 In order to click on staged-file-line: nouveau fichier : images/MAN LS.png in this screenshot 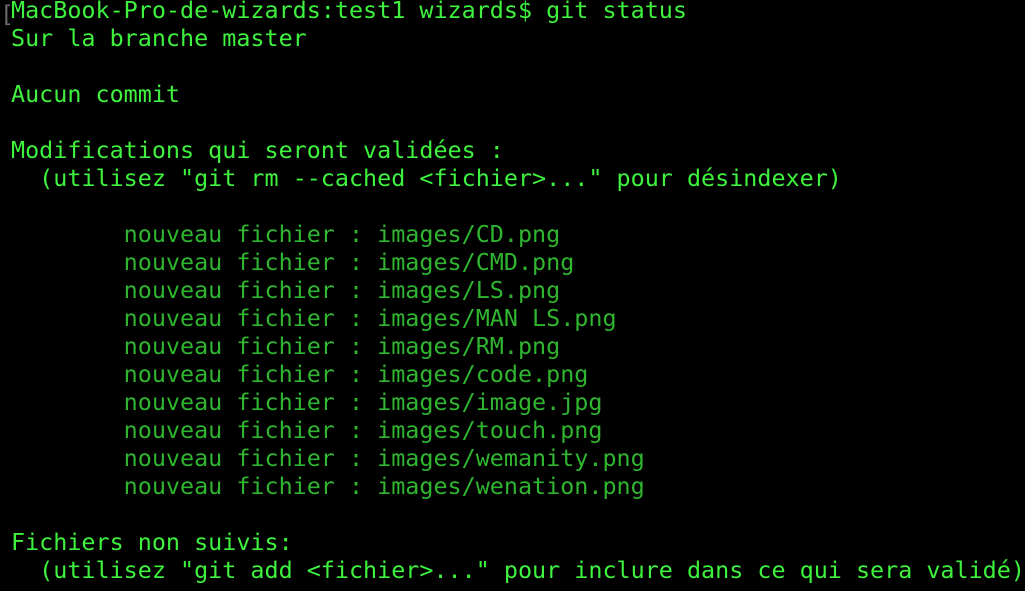, I will do `click(314, 318)`.